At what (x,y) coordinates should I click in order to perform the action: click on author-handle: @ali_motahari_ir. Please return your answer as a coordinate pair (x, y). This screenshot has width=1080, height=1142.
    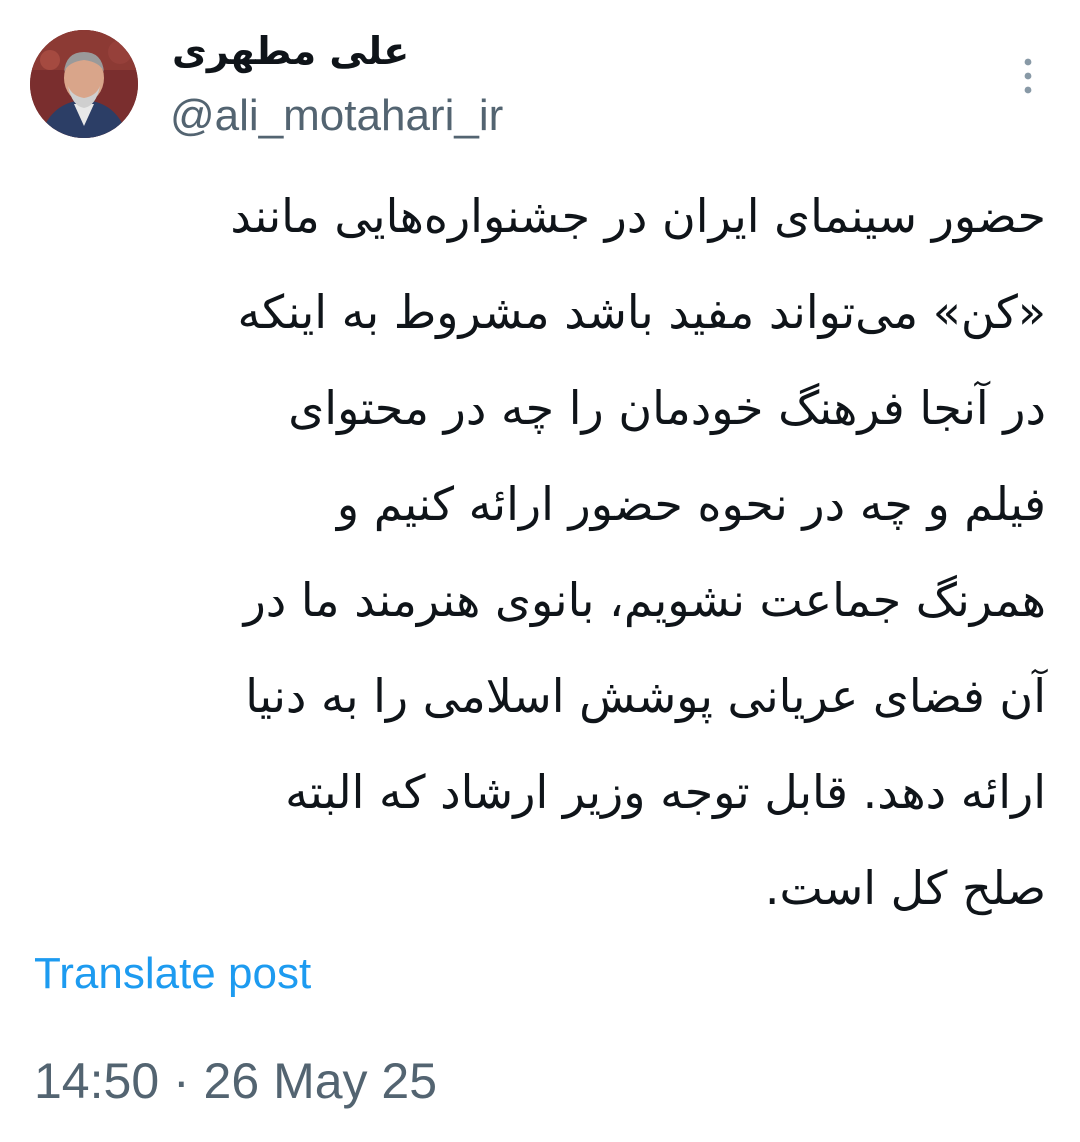
    Looking at the image, I should click on (336, 116).